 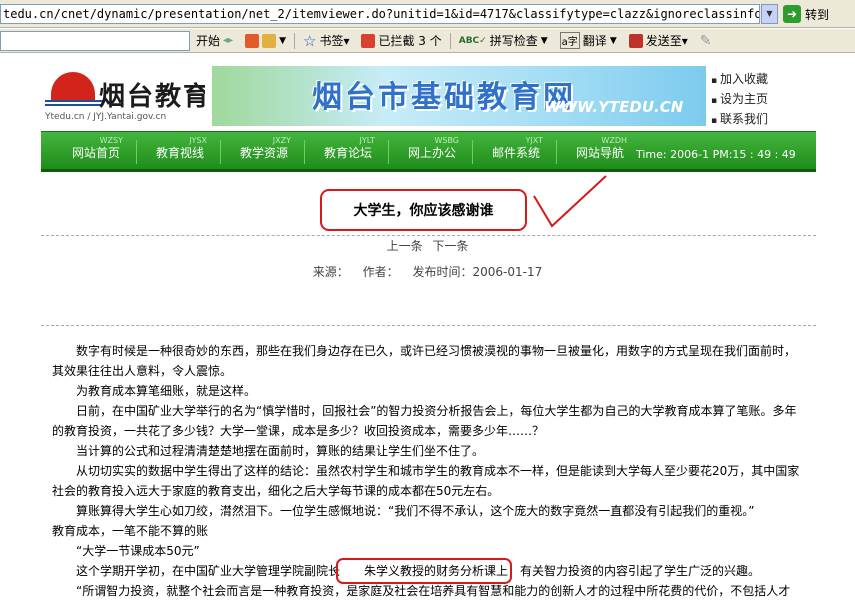 I want to click on toolbar-icons: ▼, so click(x=265, y=40).